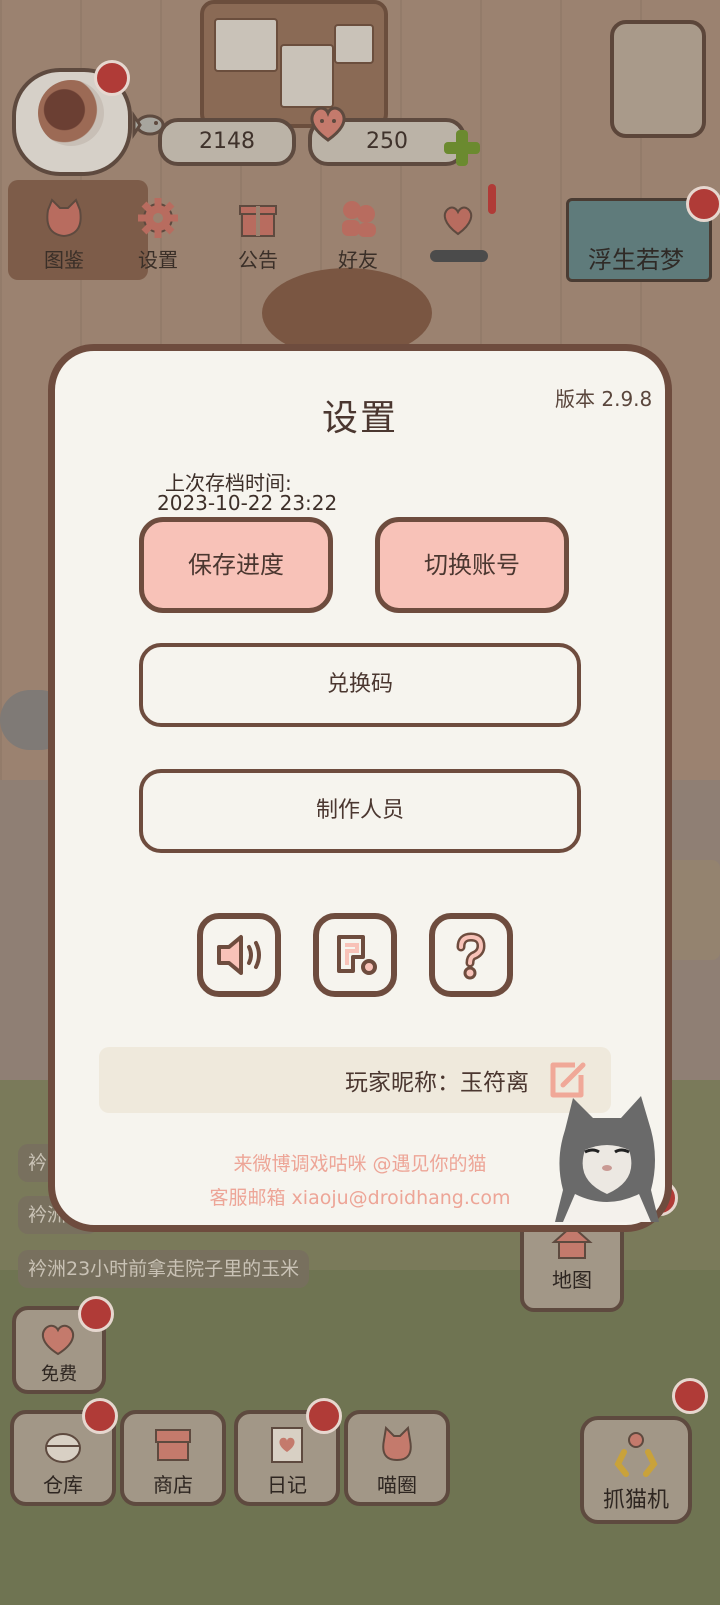 This screenshot has height=1605, width=720. What do you see at coordinates (236, 565) in the screenshot?
I see `save-progress-button: 保存进度` at bounding box center [236, 565].